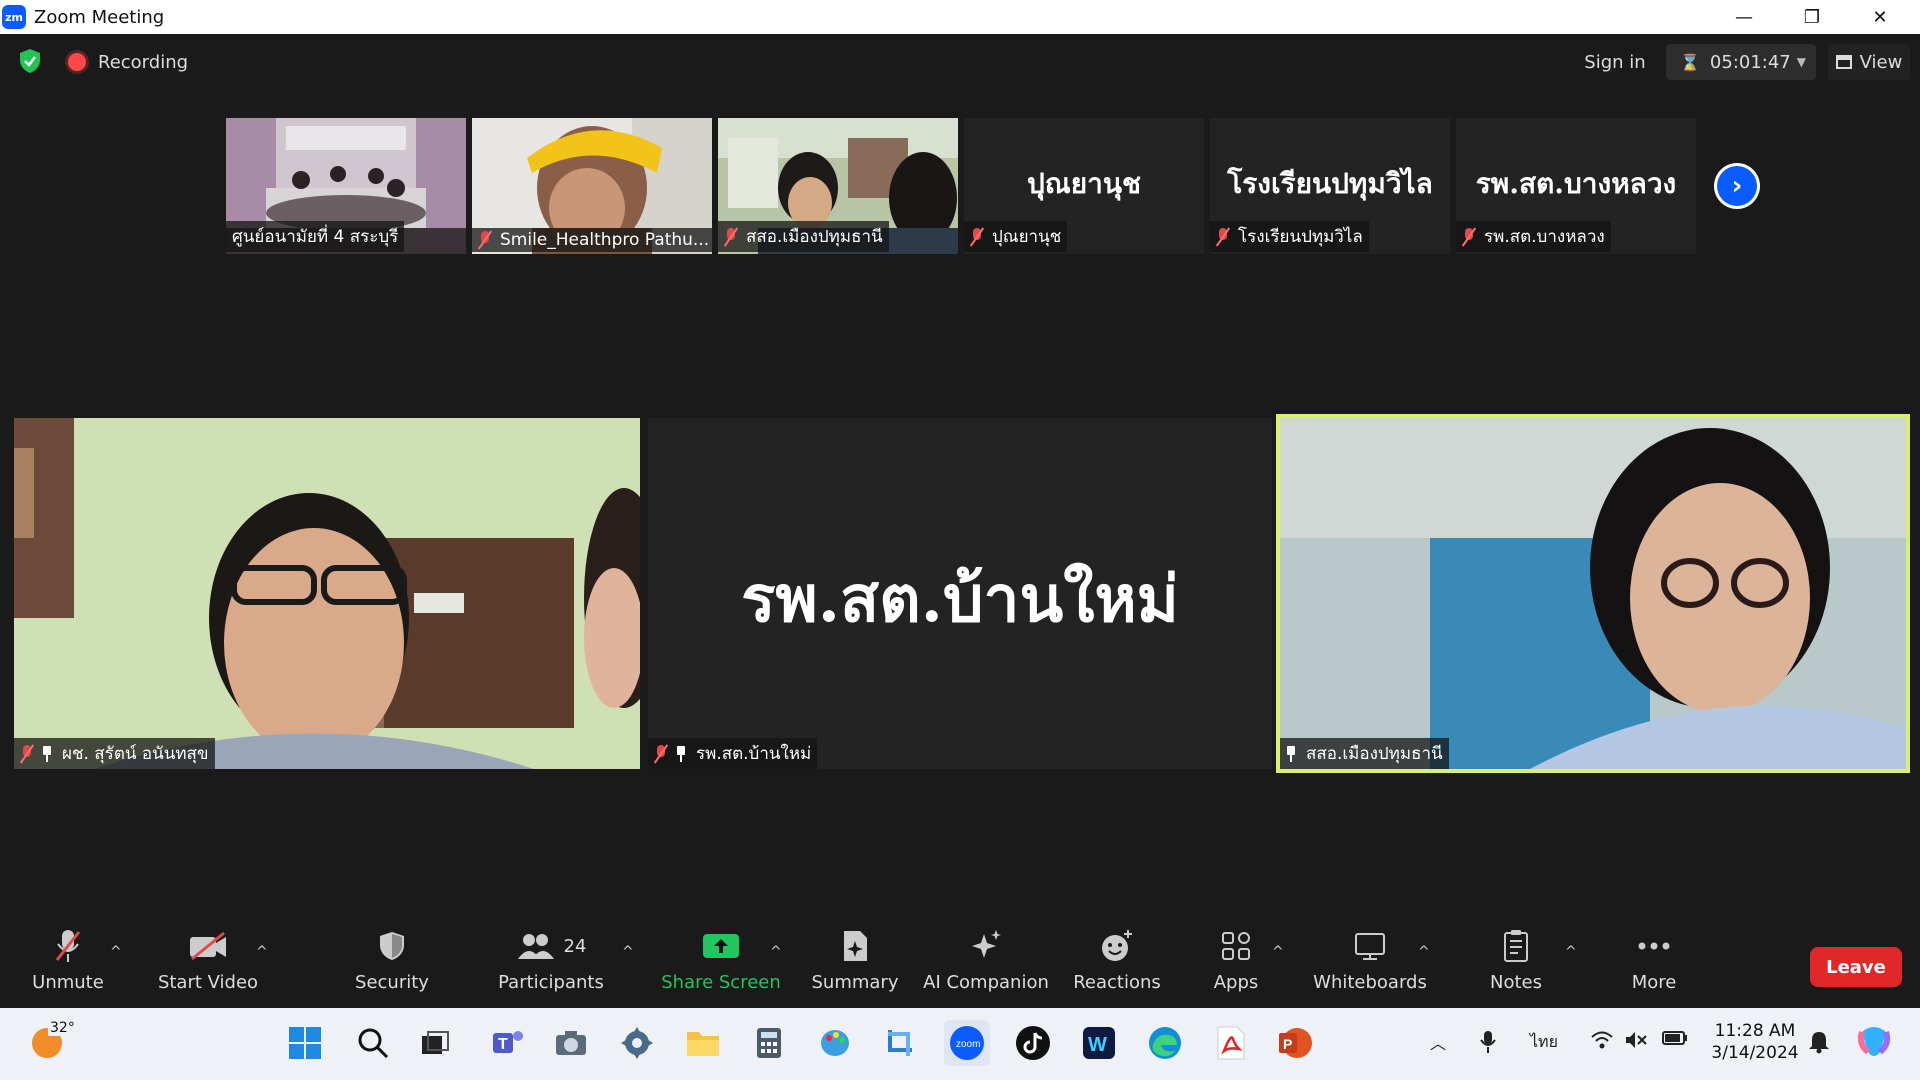 This screenshot has width=1920, height=1080. Describe the element at coordinates (143, 62) in the screenshot. I see `recording-label: Recording` at that location.